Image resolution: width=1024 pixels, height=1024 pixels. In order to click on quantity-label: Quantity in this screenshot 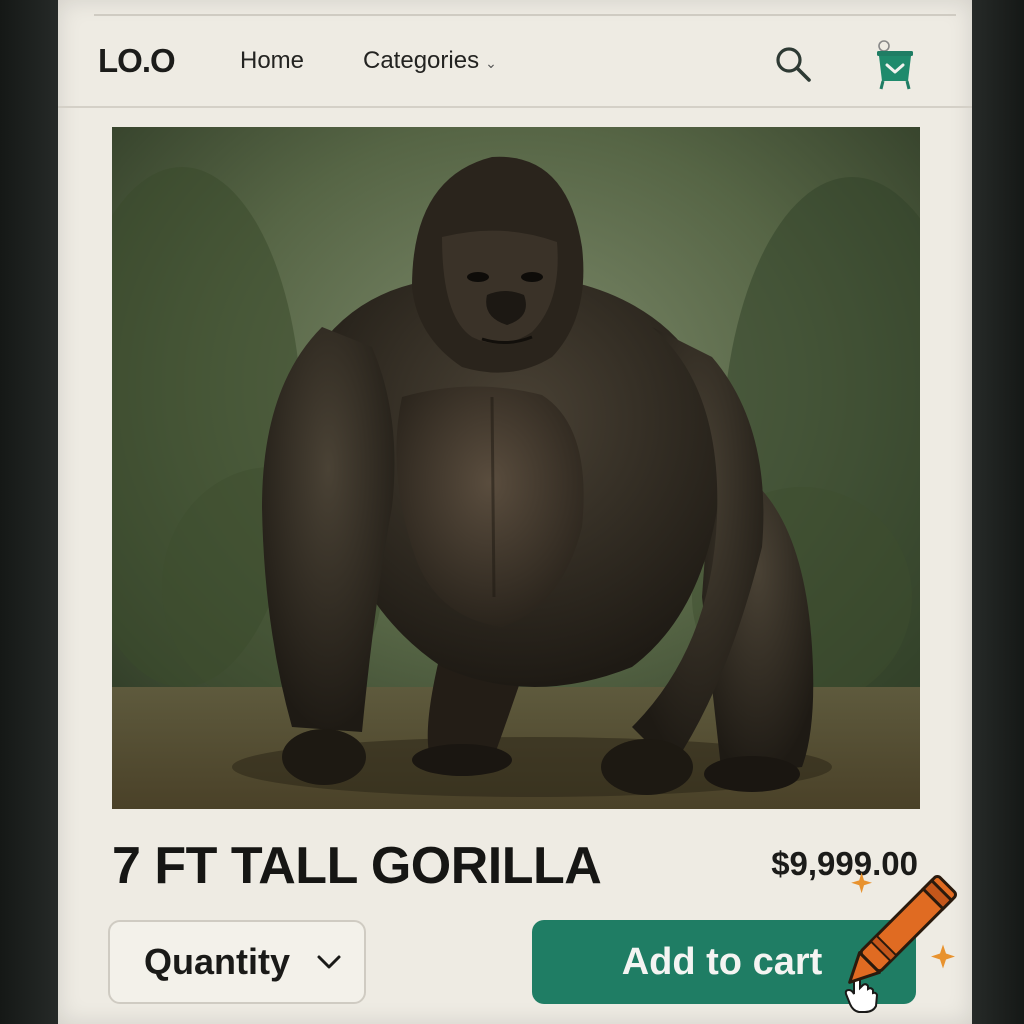, I will do `click(217, 961)`.